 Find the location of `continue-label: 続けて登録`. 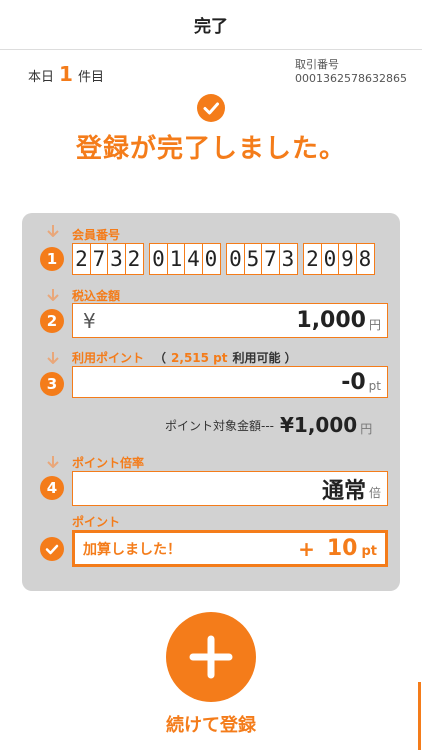

continue-label: 続けて登録 is located at coordinates (211, 724).